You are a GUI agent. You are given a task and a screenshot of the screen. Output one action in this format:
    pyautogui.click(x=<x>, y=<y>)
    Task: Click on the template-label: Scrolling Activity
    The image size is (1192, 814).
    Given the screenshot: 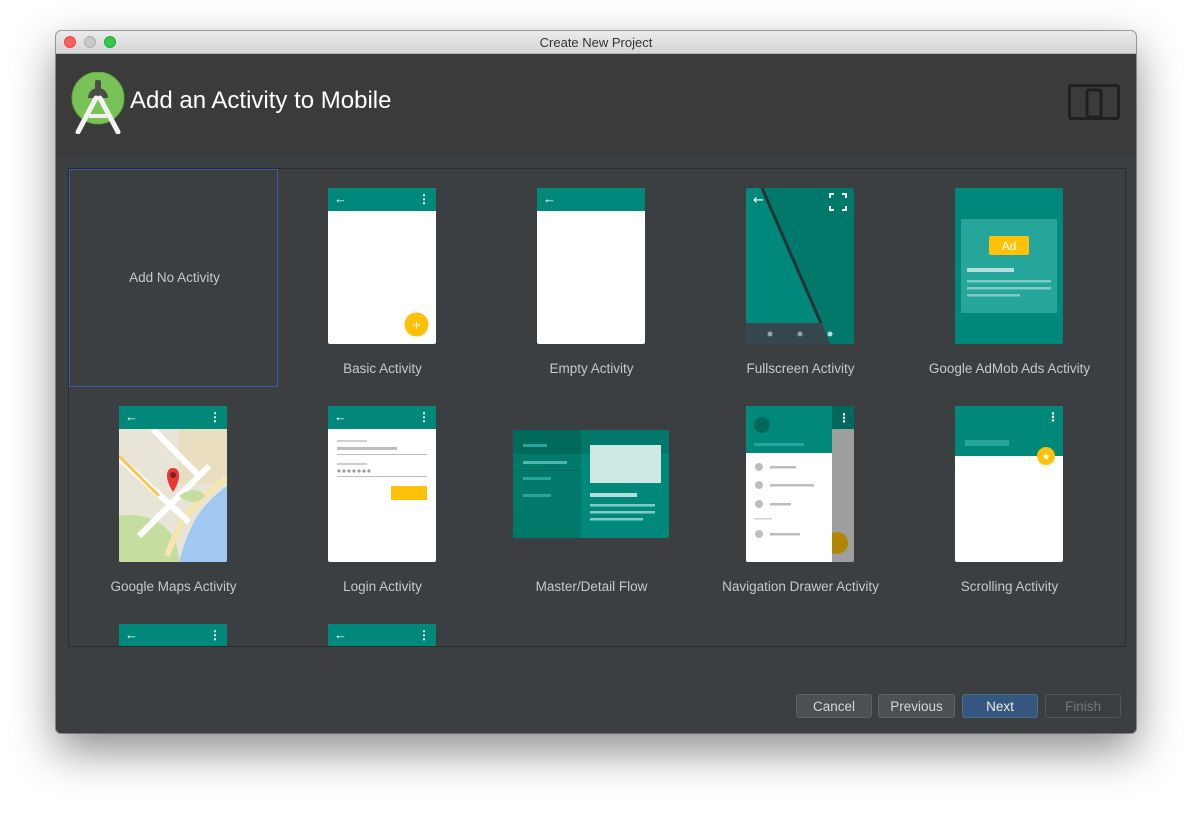 What is the action you would take?
    pyautogui.click(x=1009, y=586)
    